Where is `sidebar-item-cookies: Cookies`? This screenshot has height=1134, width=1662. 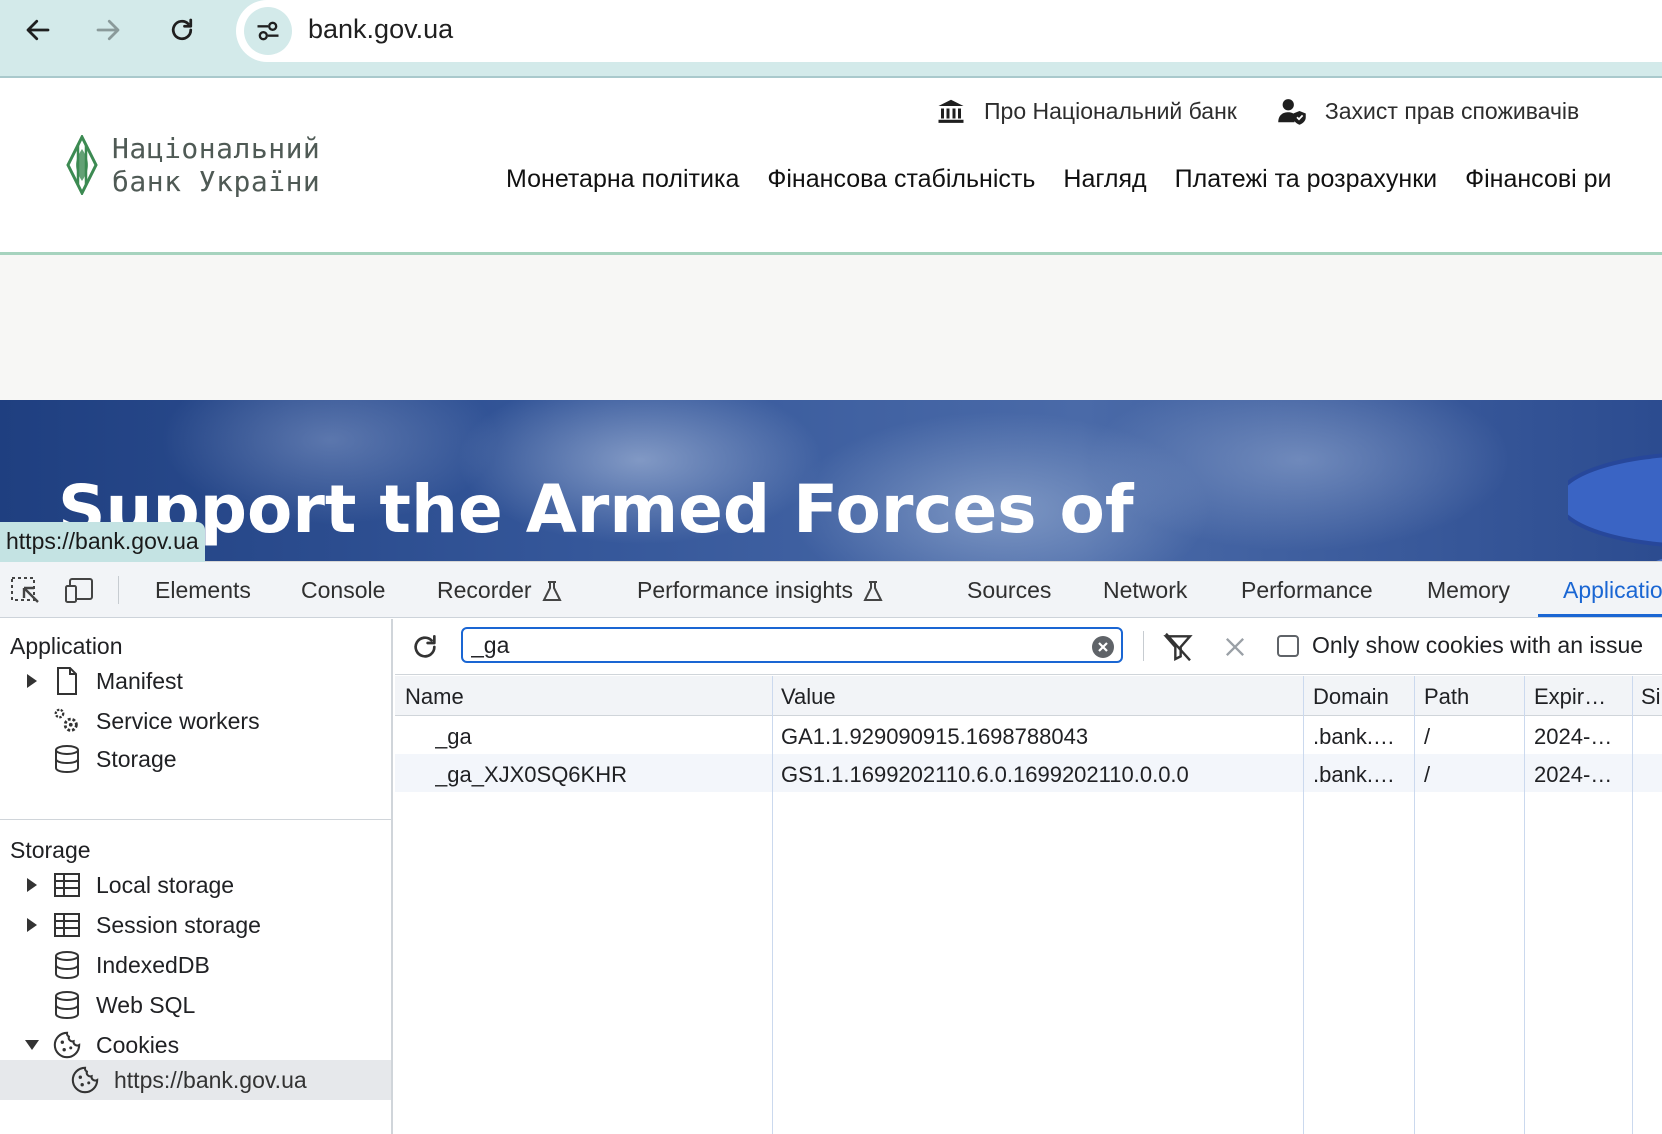 sidebar-item-cookies: Cookies is located at coordinates (101, 1045).